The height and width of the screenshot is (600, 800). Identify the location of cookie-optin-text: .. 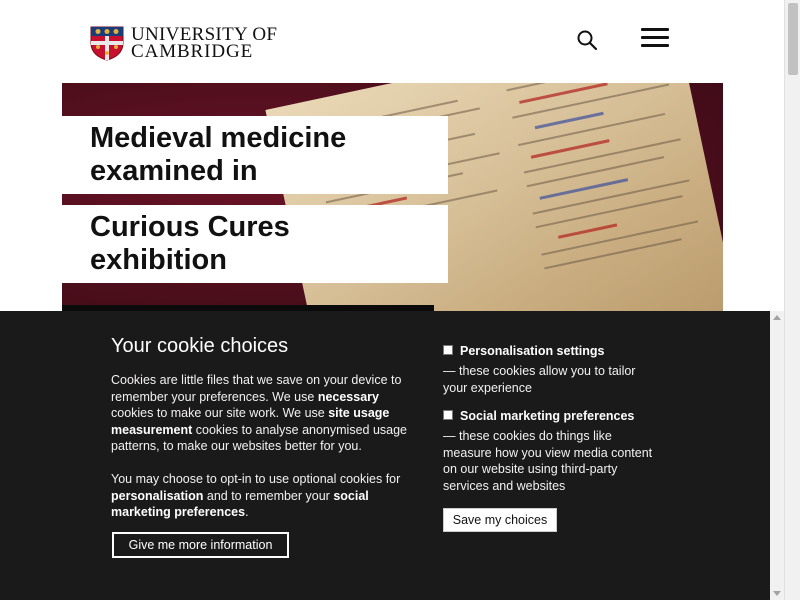
(247, 512).